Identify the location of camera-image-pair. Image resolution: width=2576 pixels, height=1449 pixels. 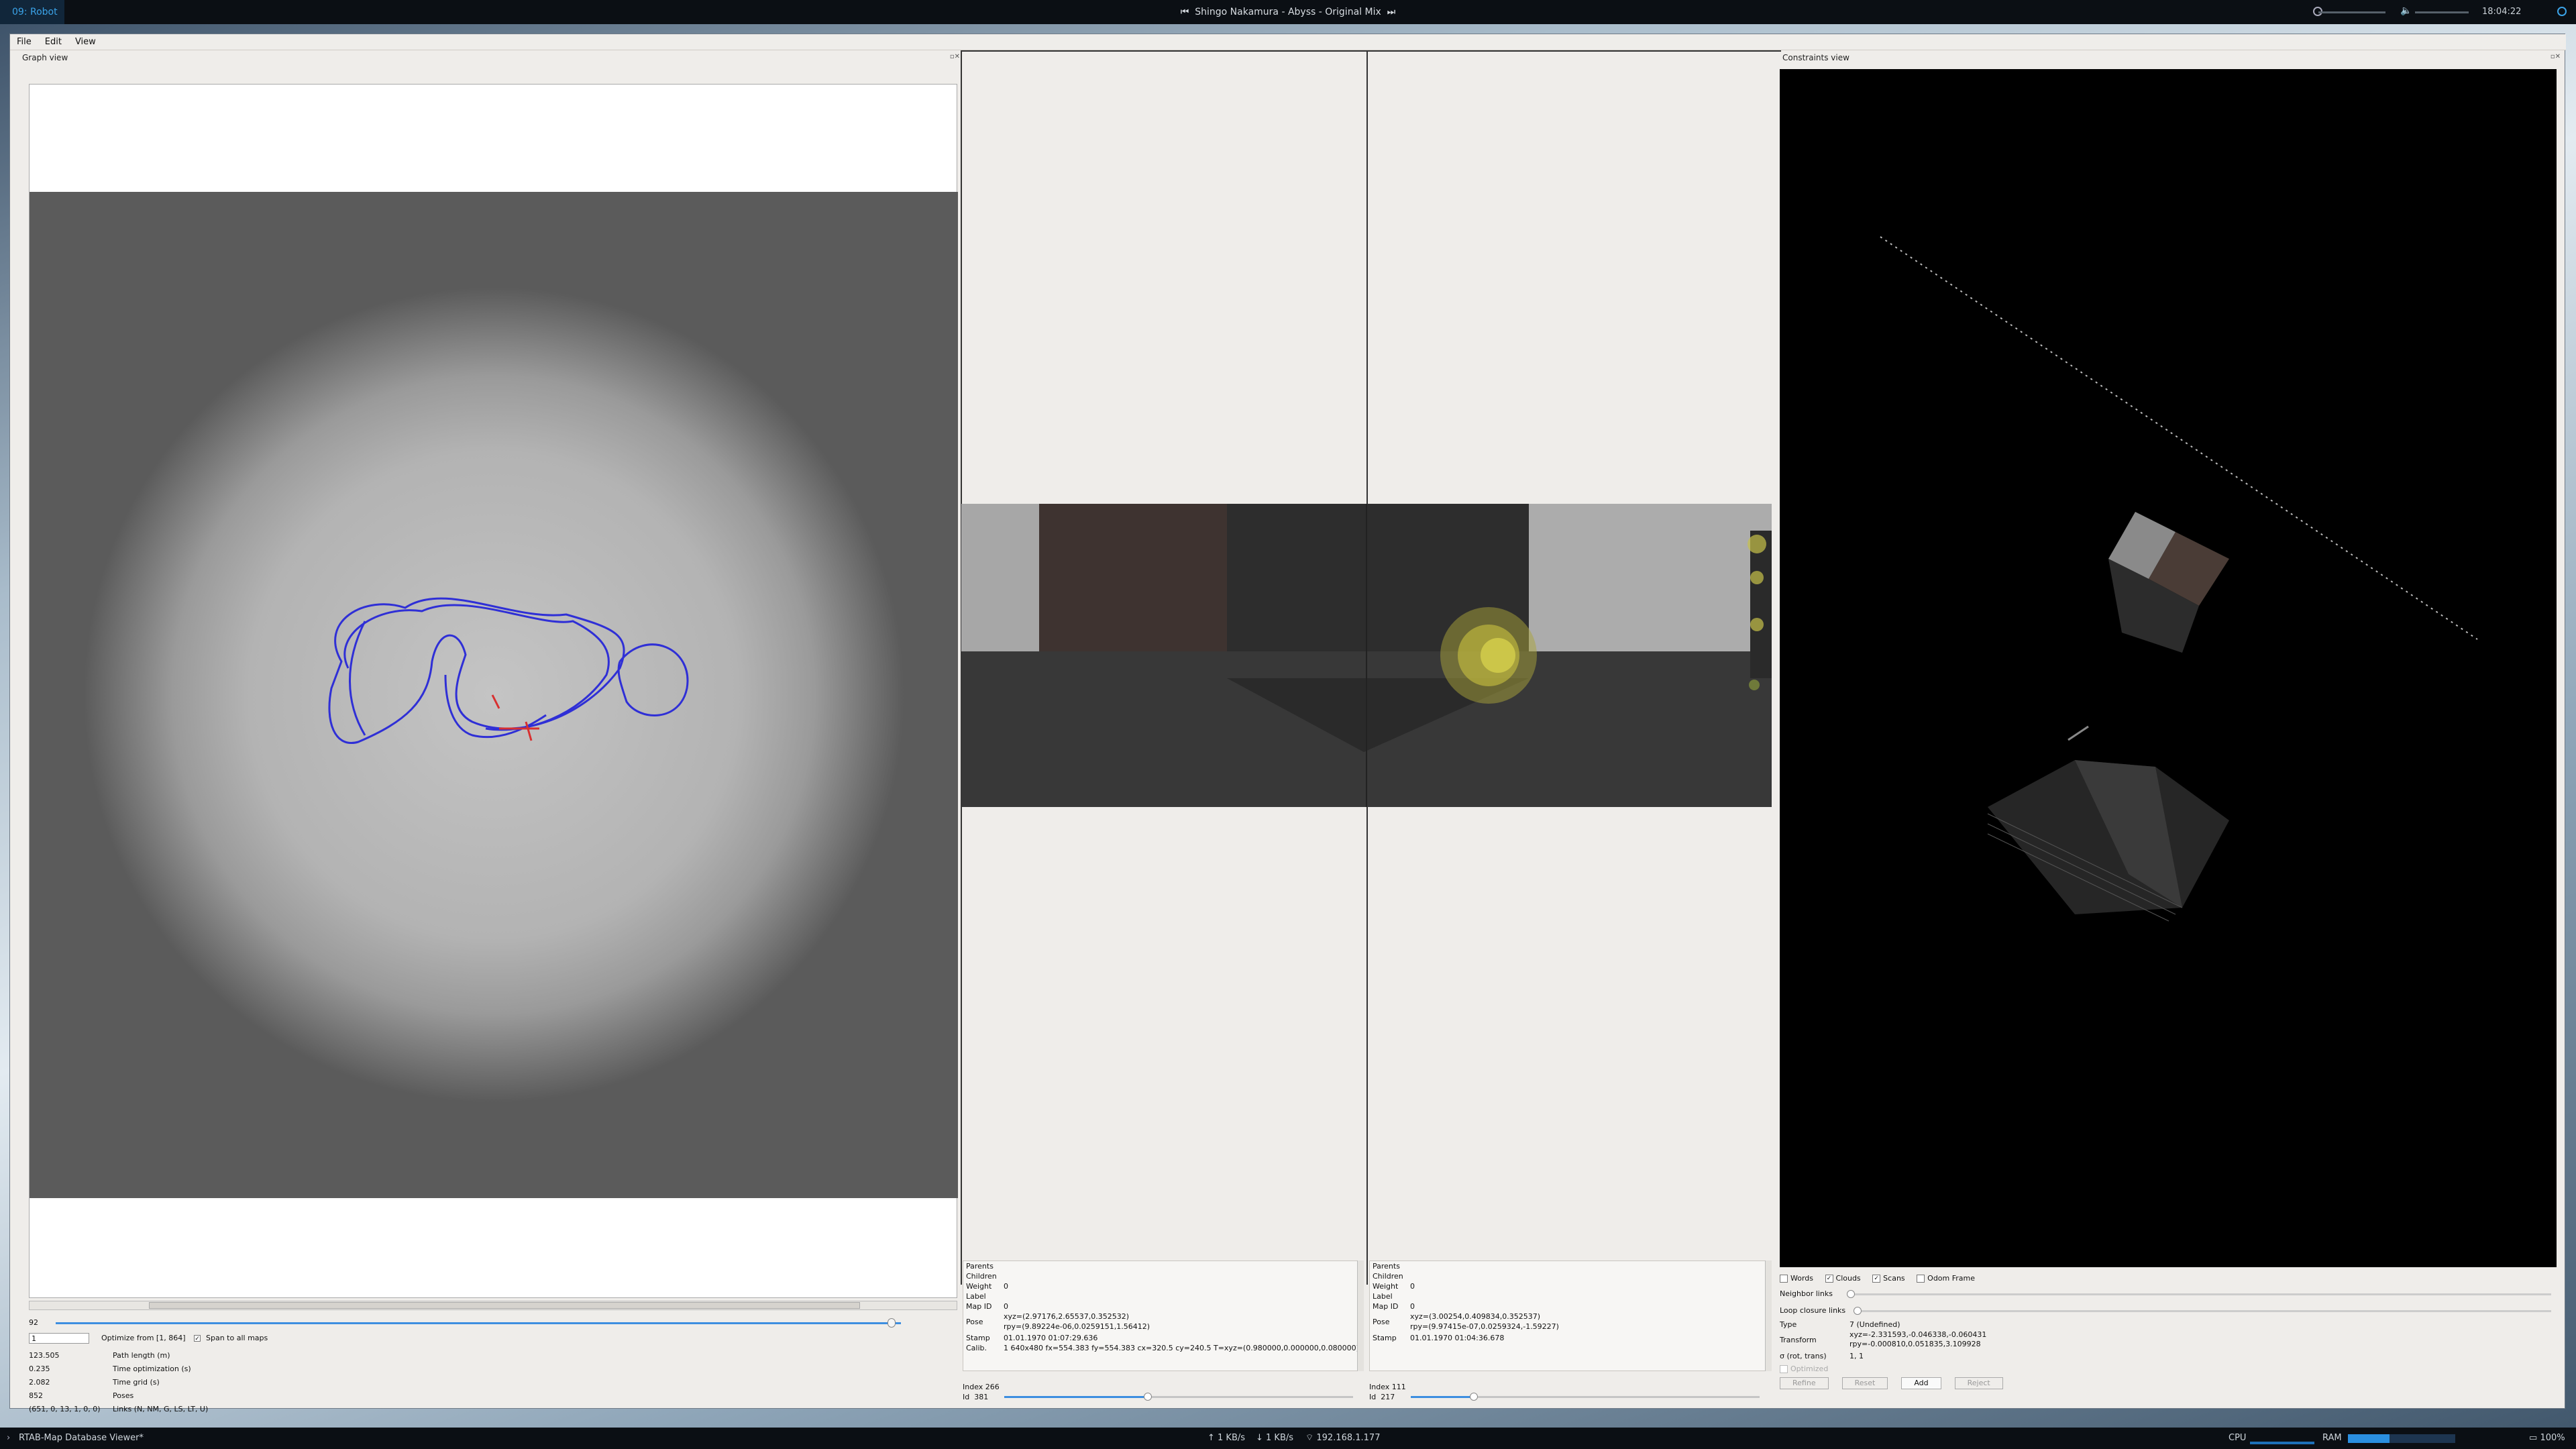
(1366, 655).